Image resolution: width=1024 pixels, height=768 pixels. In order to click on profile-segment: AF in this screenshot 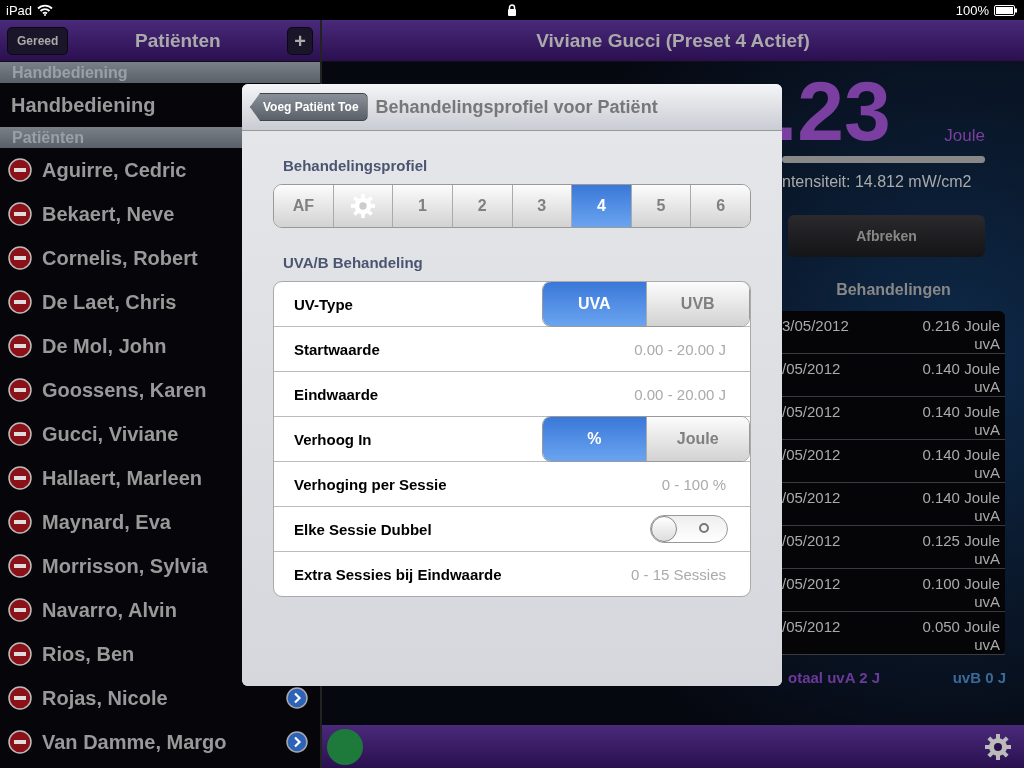, I will do `click(304, 206)`.